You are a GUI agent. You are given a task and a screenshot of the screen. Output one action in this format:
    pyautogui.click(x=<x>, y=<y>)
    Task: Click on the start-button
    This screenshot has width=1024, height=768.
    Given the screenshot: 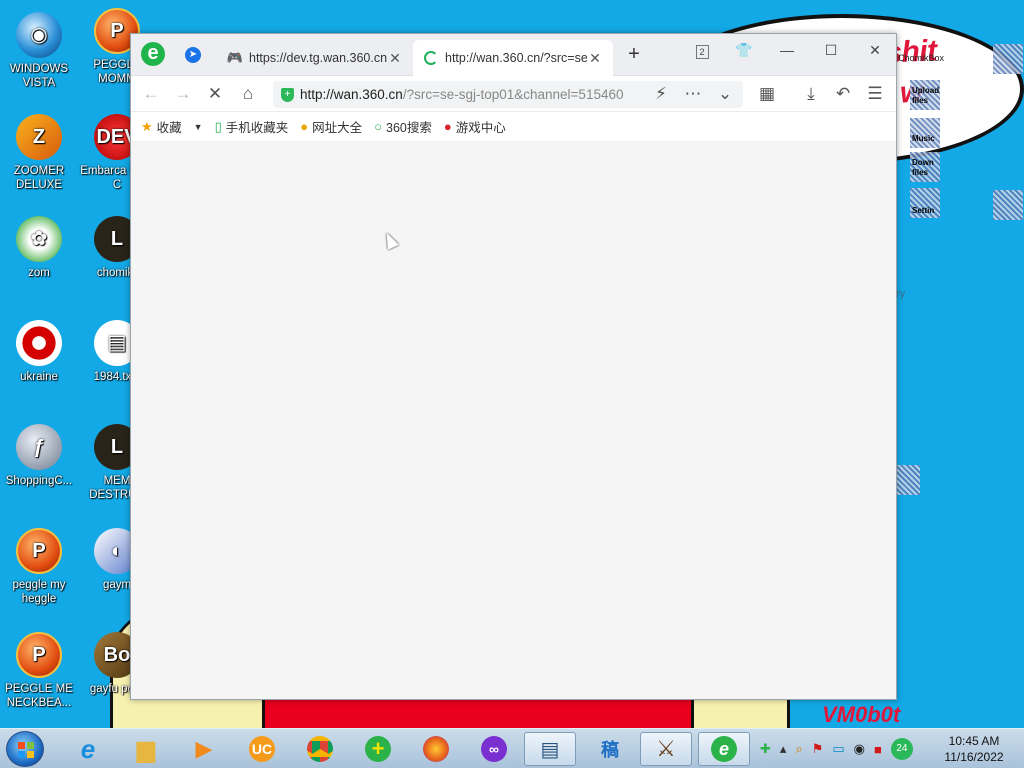 What is the action you would take?
    pyautogui.click(x=25, y=749)
    